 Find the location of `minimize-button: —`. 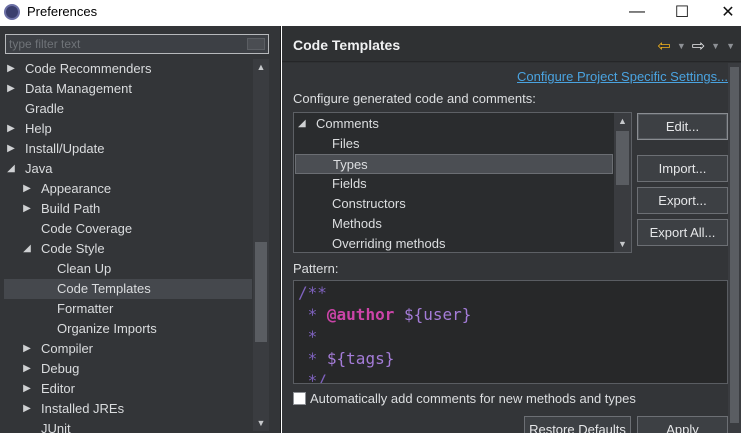

minimize-button: — is located at coordinates (637, 12).